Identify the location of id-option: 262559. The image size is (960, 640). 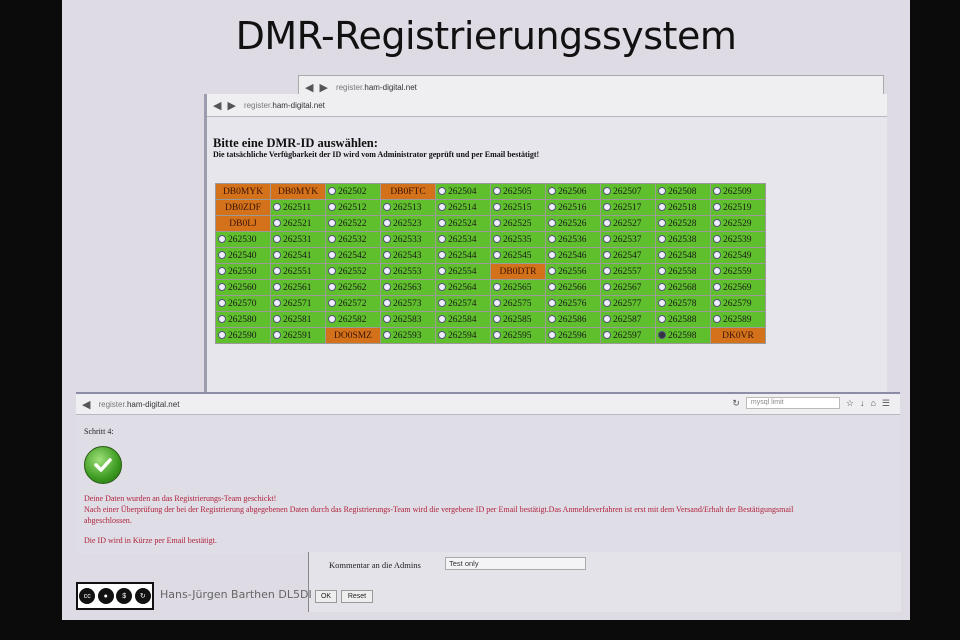
(738, 271).